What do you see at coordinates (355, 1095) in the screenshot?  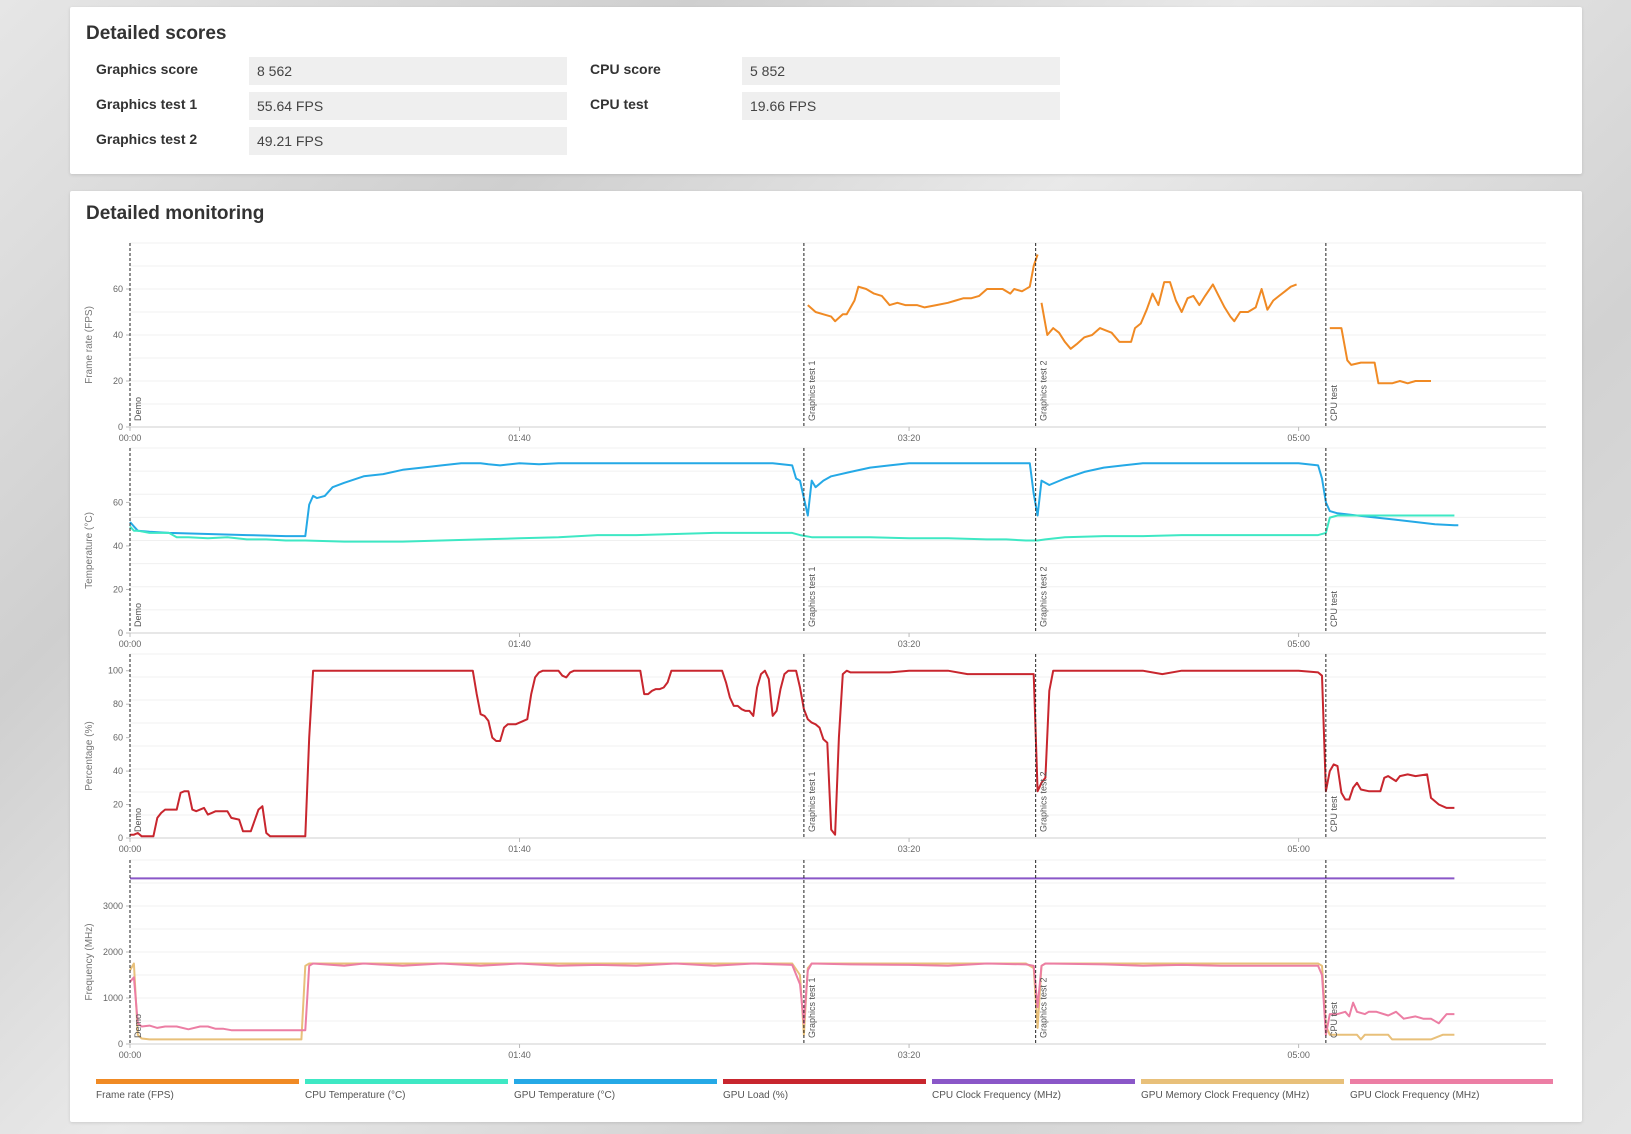 I see `legend-label: CPU Temperature (°C)` at bounding box center [355, 1095].